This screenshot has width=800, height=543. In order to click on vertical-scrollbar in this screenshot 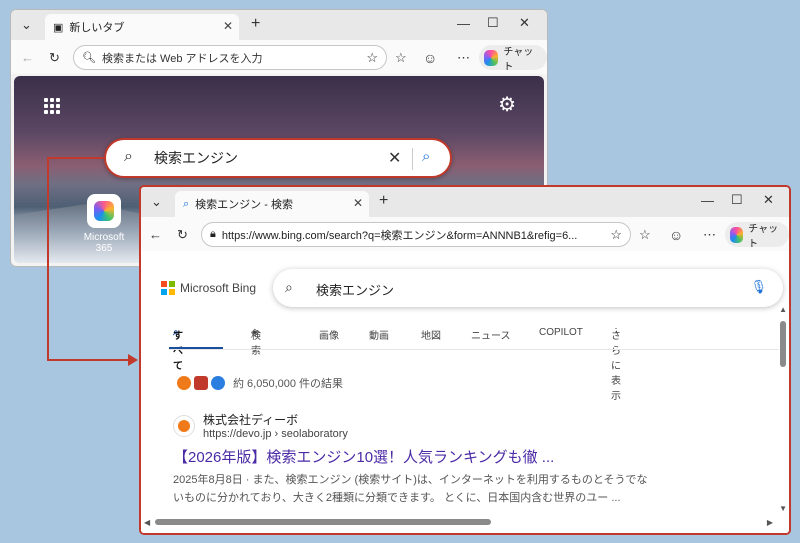, I will do `click(783, 344)`.